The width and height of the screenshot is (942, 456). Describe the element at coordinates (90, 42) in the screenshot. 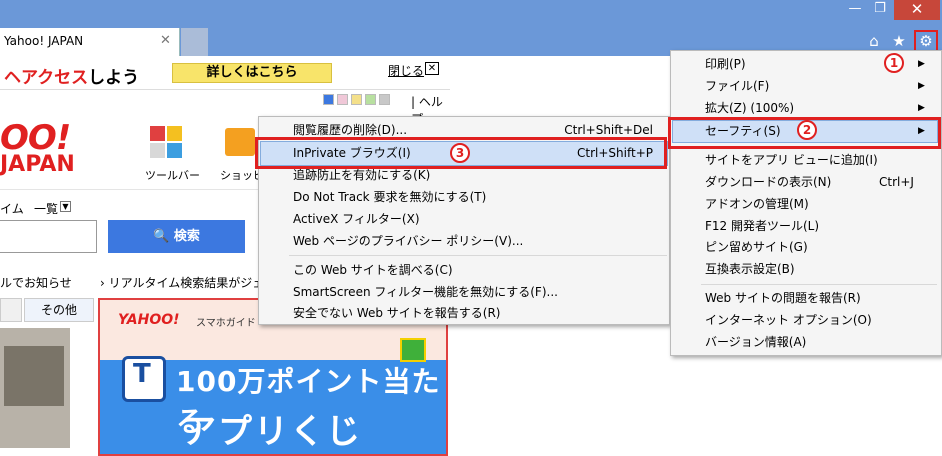

I see `tab-yahoo: Yahoo! JAPAN ✕` at that location.